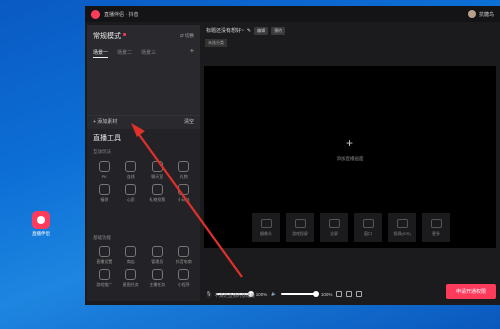  I want to click on tool-mini-program: 小程序, so click(184, 278).